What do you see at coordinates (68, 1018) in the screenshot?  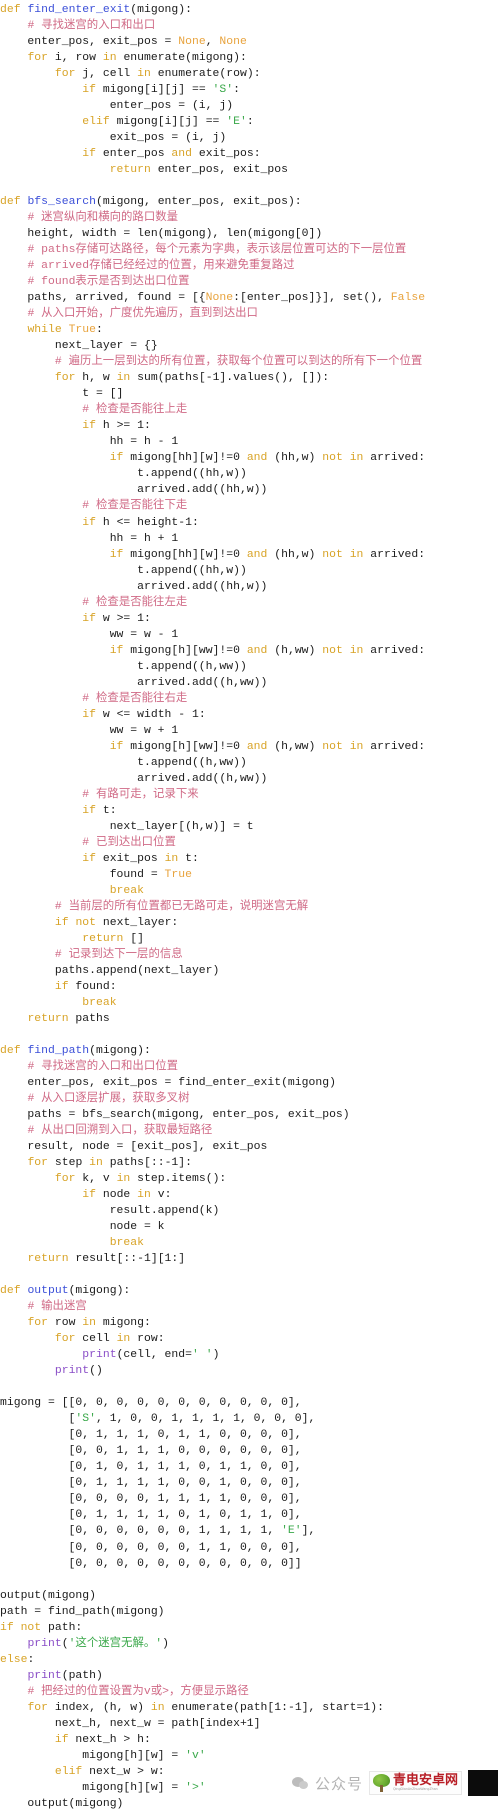 I see `code-line: return paths` at bounding box center [68, 1018].